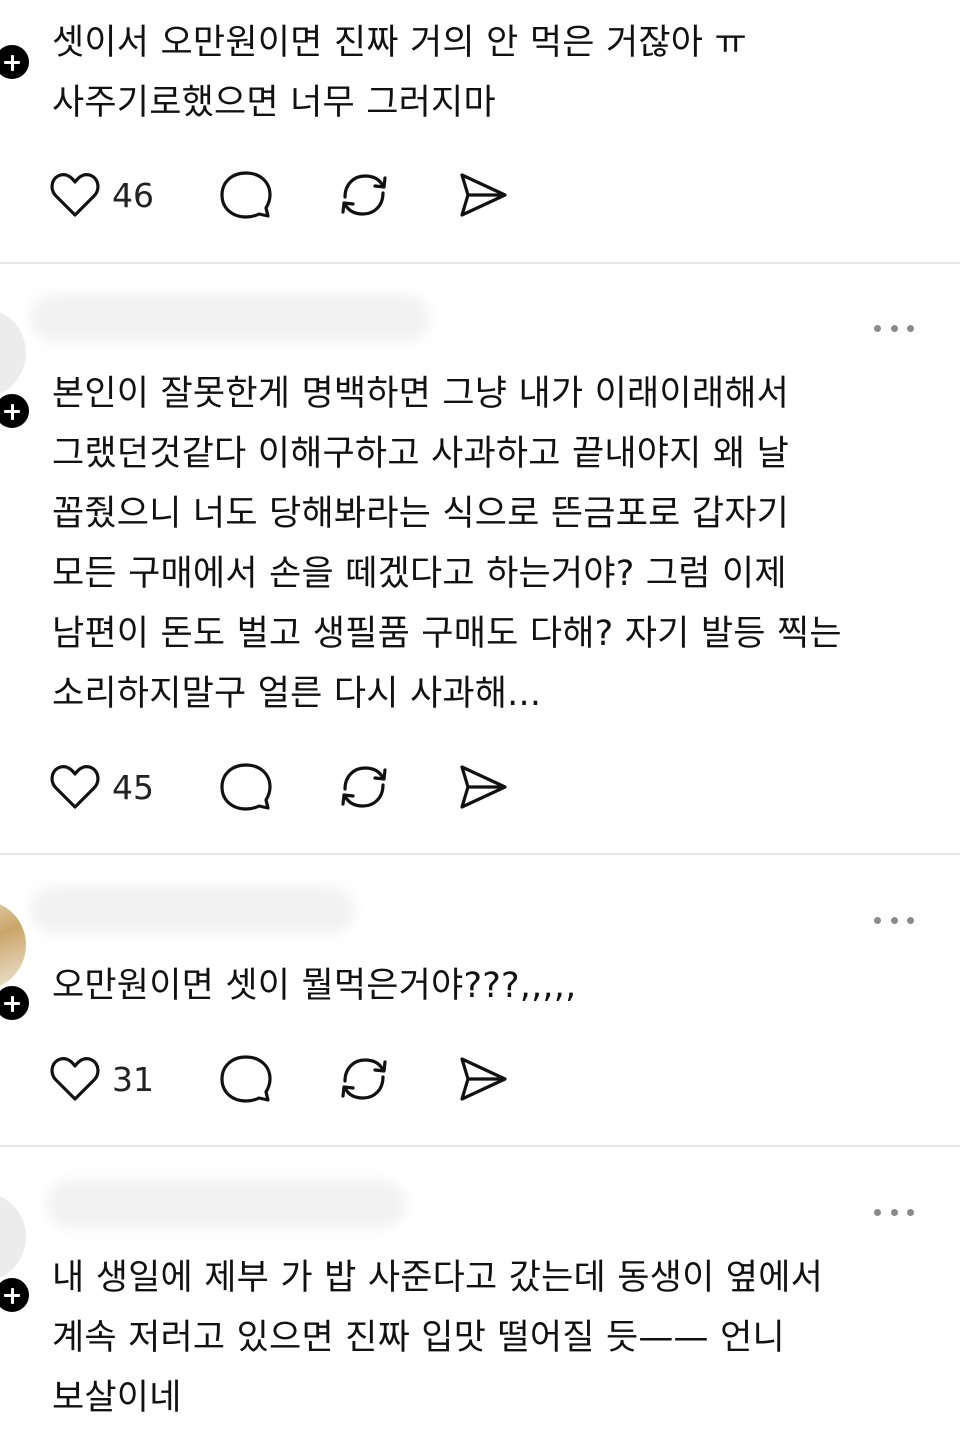 This screenshot has width=960, height=1447. What do you see at coordinates (421, 394) in the screenshot?
I see `post-text-line: 본인이 잘못한게 명백하면 그냥 내가 이래이래해서` at bounding box center [421, 394].